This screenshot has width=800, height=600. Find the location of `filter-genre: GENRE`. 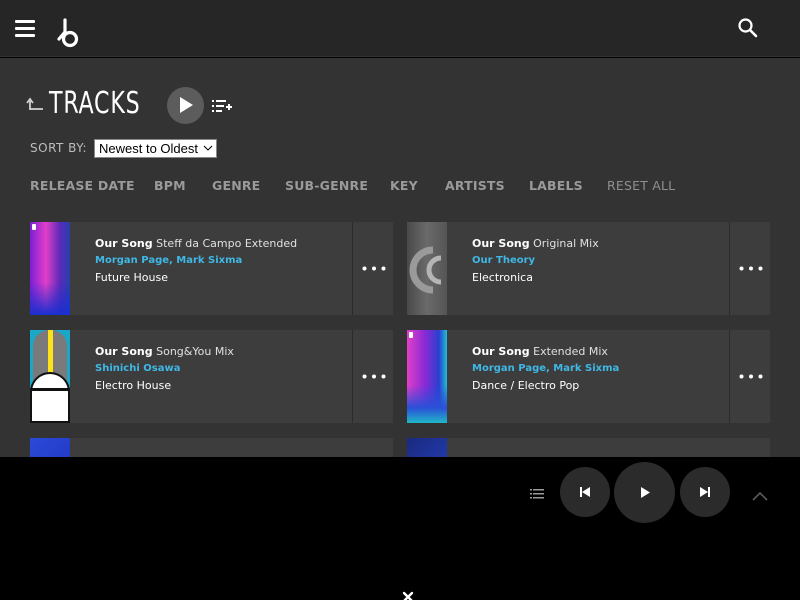

filter-genre: GENRE is located at coordinates (236, 185).